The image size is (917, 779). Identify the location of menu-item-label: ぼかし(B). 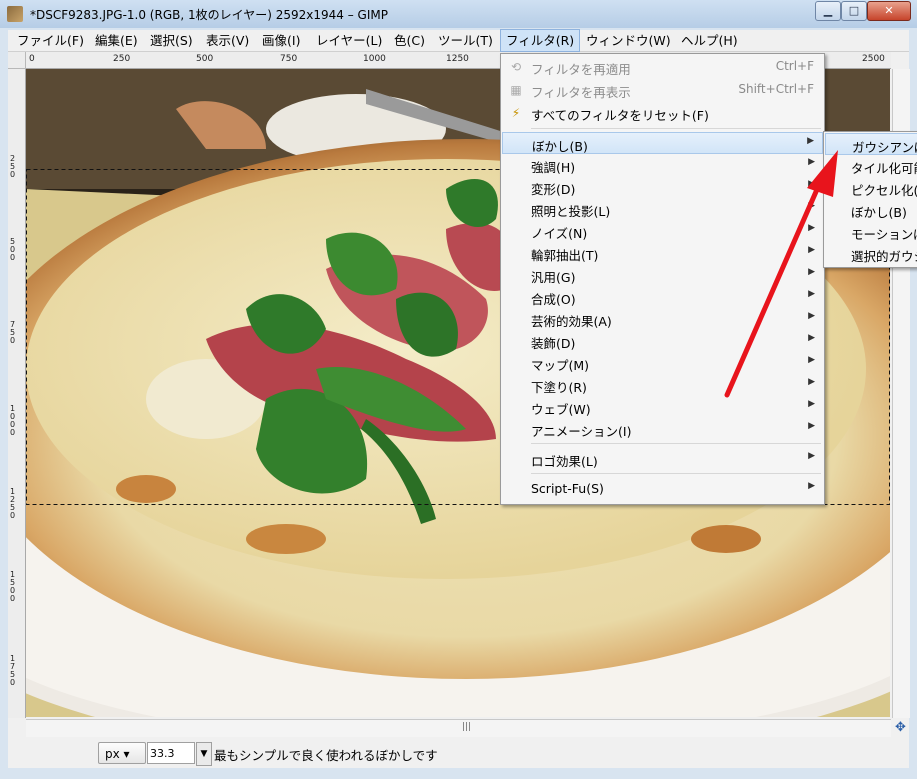
(879, 212).